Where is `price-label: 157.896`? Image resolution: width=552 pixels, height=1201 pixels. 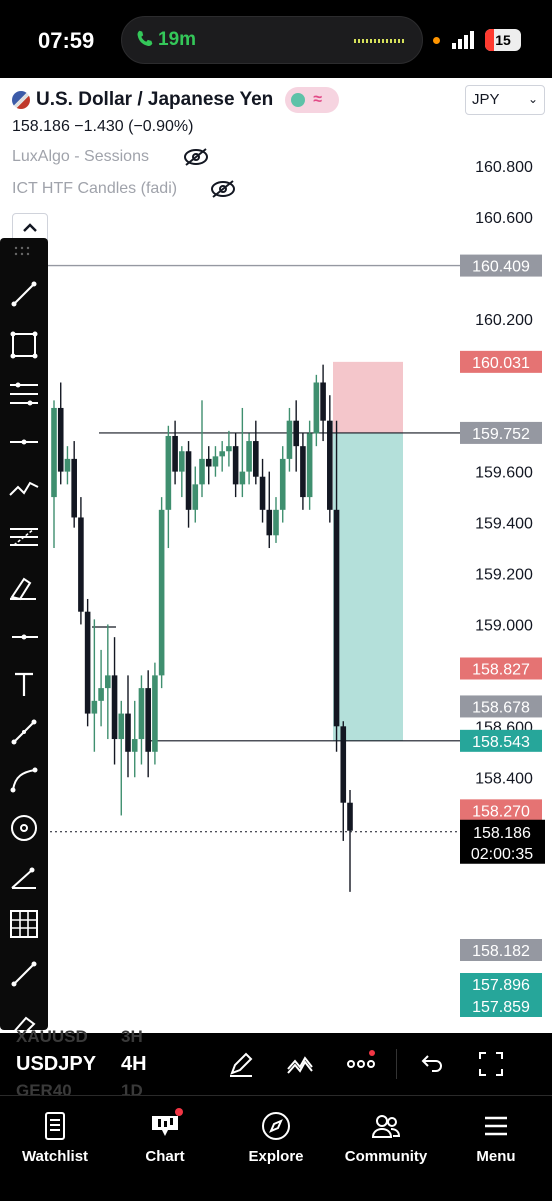 price-label: 157.896 is located at coordinates (501, 985).